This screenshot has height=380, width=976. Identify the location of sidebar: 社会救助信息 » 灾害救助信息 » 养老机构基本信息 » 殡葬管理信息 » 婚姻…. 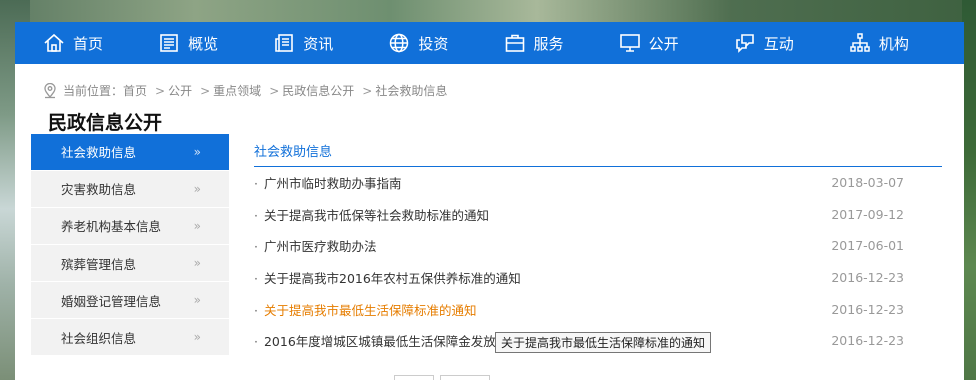
(130, 245).